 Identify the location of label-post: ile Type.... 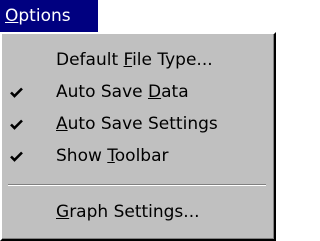
(172, 60).